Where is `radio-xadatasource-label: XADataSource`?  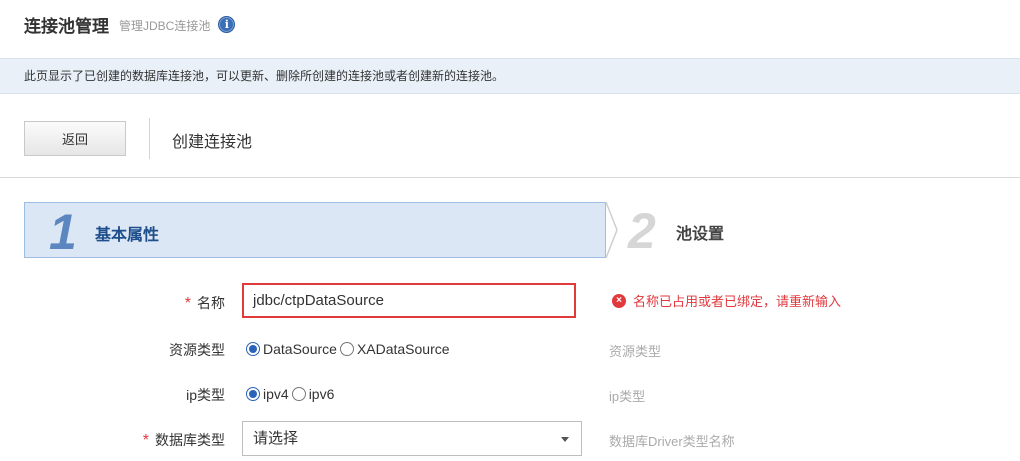
radio-xadatasource-label: XADataSource is located at coordinates (403, 349).